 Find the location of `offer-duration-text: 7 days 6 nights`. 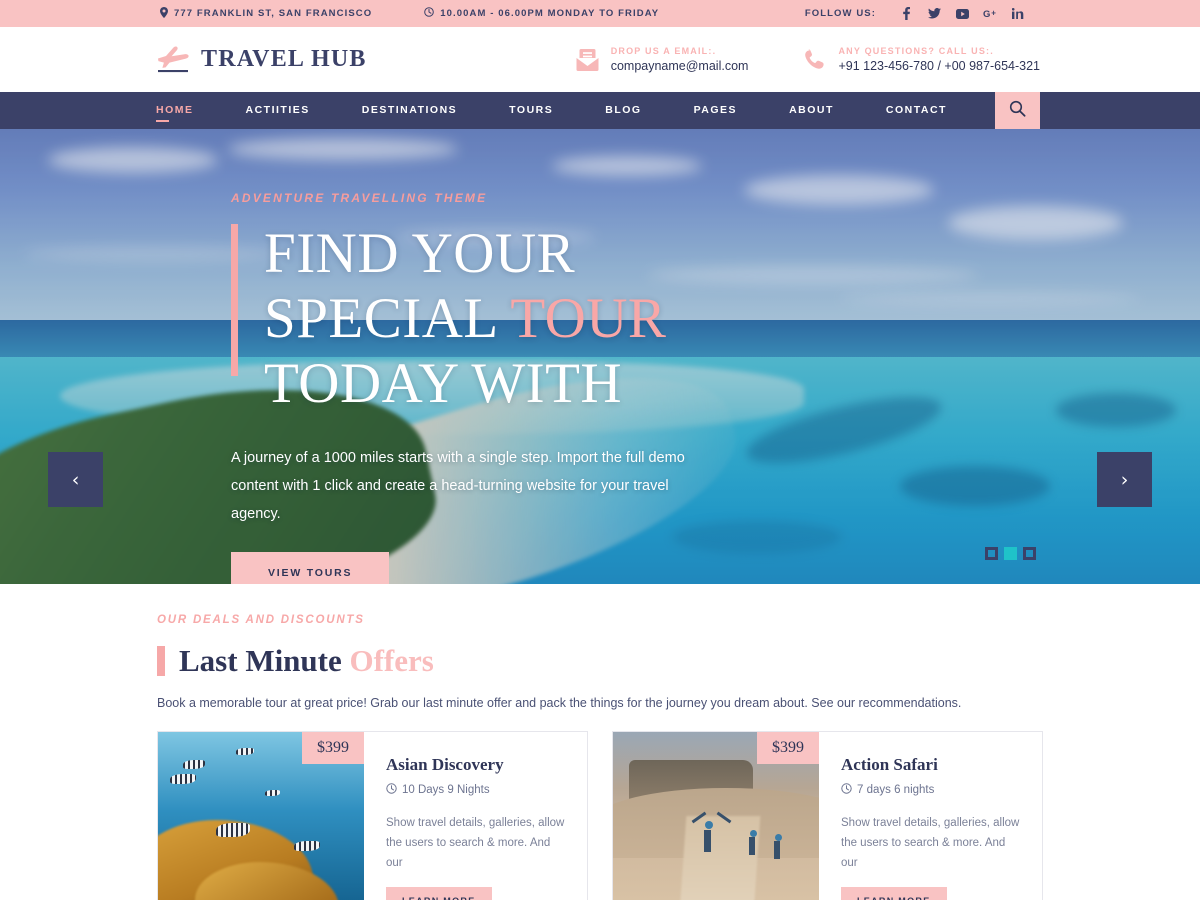

offer-duration-text: 7 days 6 nights is located at coordinates (896, 790).